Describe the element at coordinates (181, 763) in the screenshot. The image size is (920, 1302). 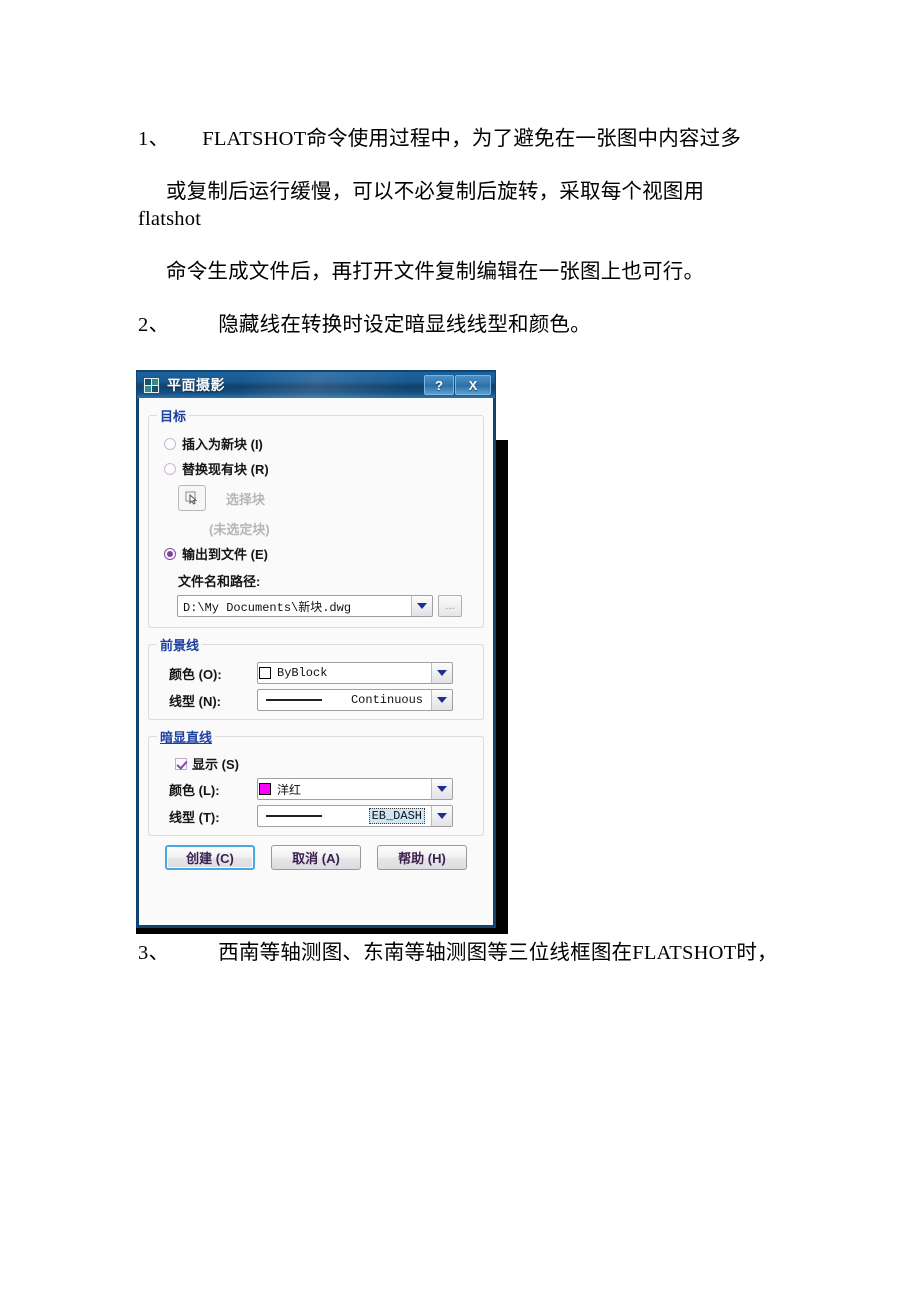
I see `checkbox-icon` at that location.